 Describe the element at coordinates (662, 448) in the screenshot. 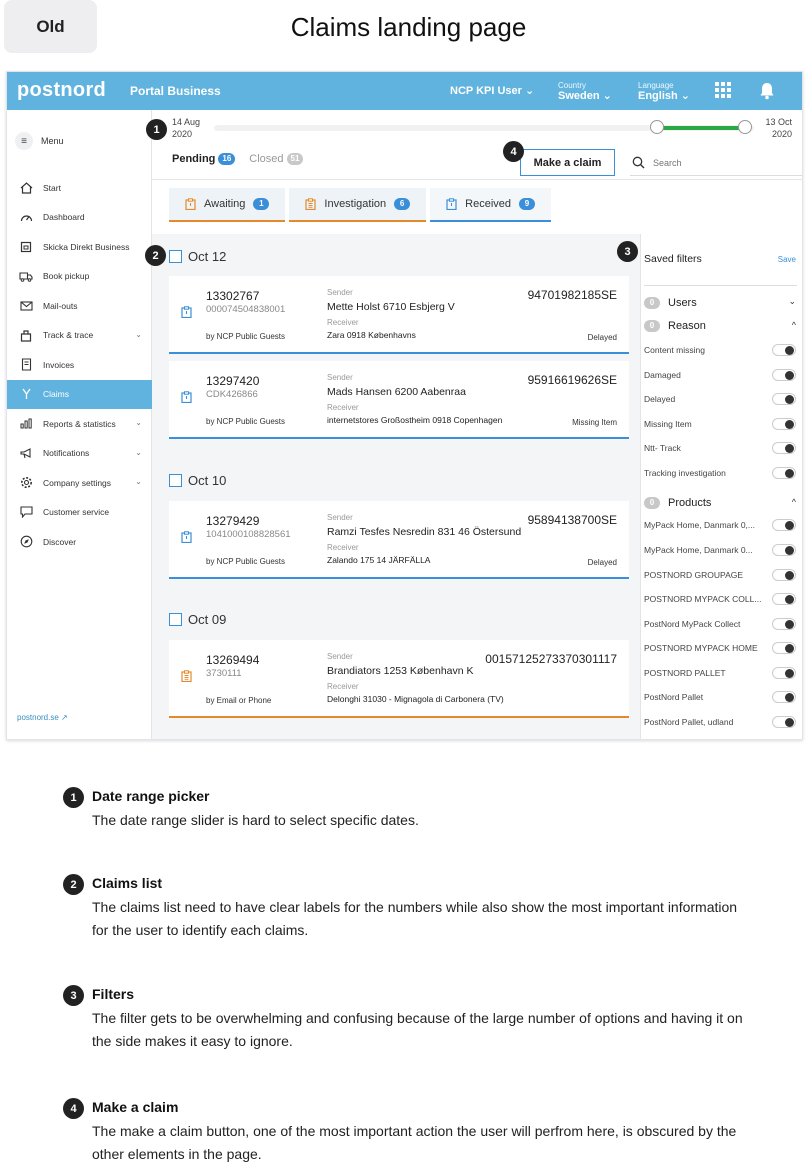

I see `option-label: Ntt- Track` at that location.